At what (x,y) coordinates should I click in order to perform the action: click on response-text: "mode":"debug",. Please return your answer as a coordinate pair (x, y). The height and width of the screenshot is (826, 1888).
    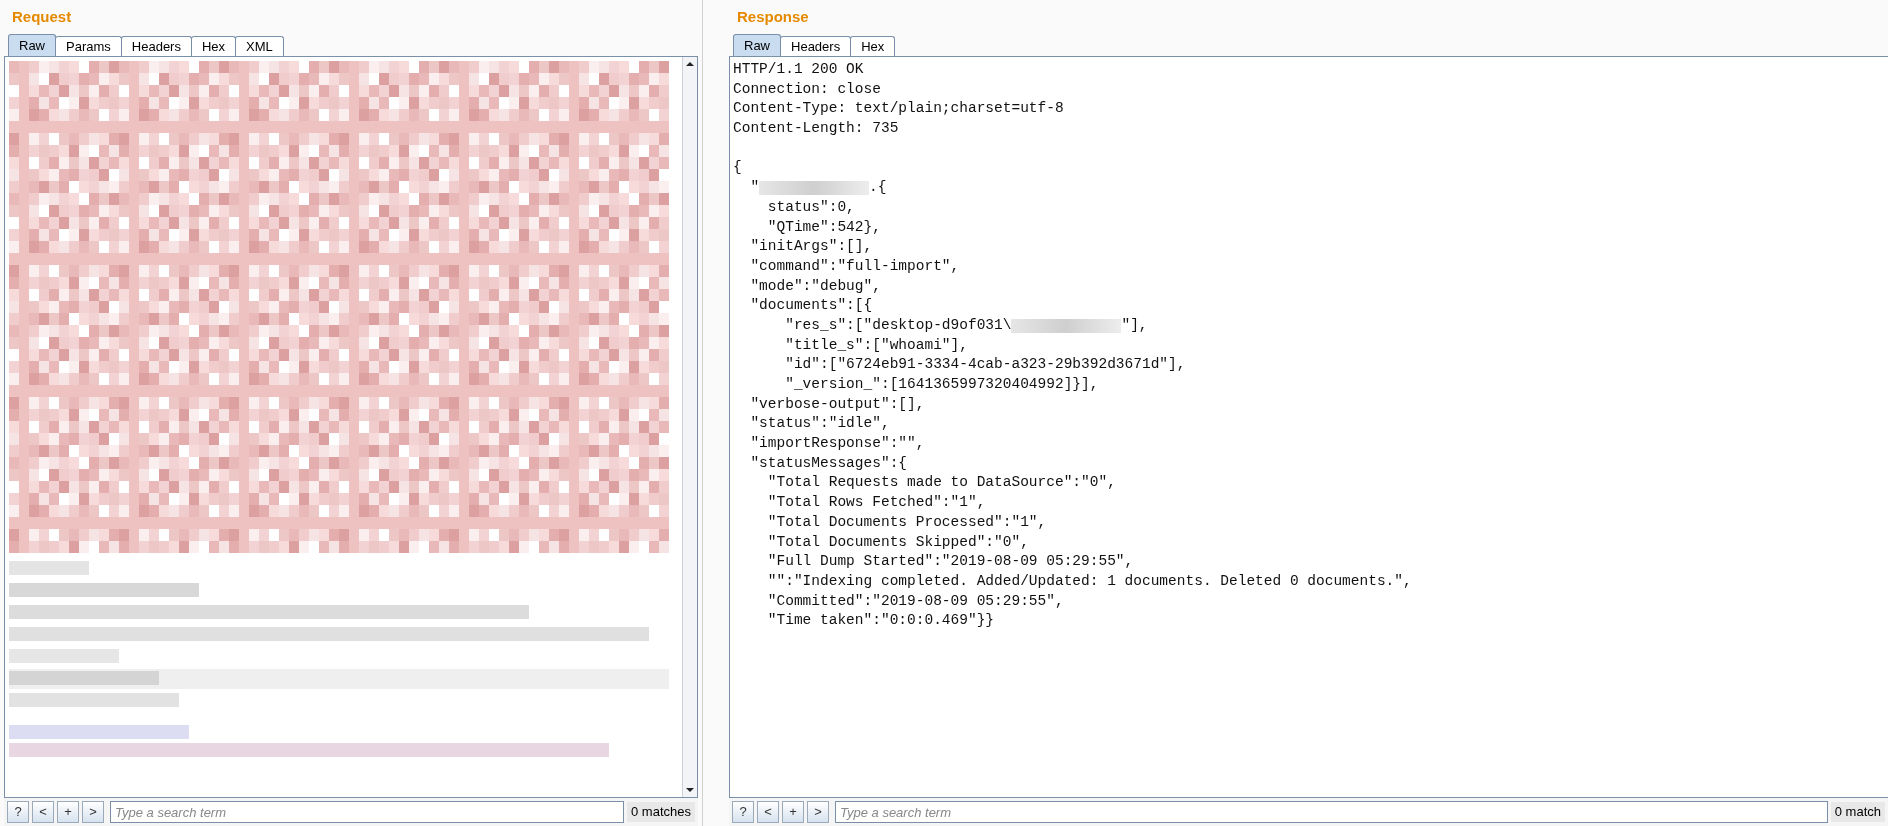
    Looking at the image, I should click on (815, 286).